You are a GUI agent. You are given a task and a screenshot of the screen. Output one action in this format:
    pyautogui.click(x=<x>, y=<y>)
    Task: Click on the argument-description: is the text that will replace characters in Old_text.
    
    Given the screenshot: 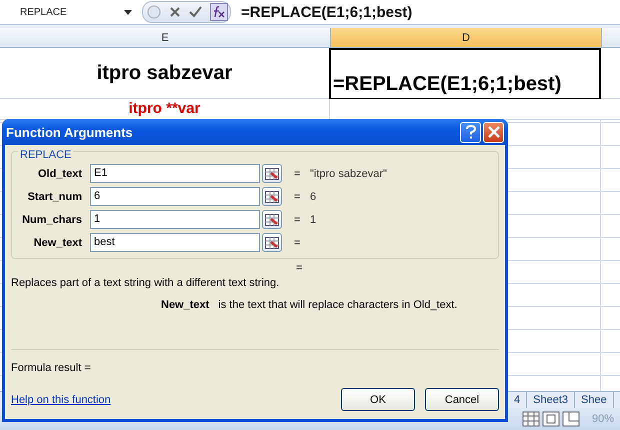 What is the action you would take?
    pyautogui.click(x=338, y=305)
    